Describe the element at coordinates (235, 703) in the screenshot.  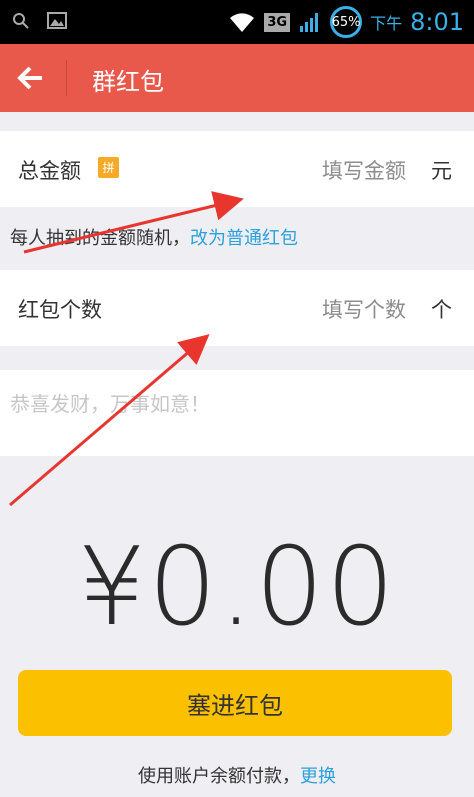
I see `submit-button: 塞进红包` at that location.